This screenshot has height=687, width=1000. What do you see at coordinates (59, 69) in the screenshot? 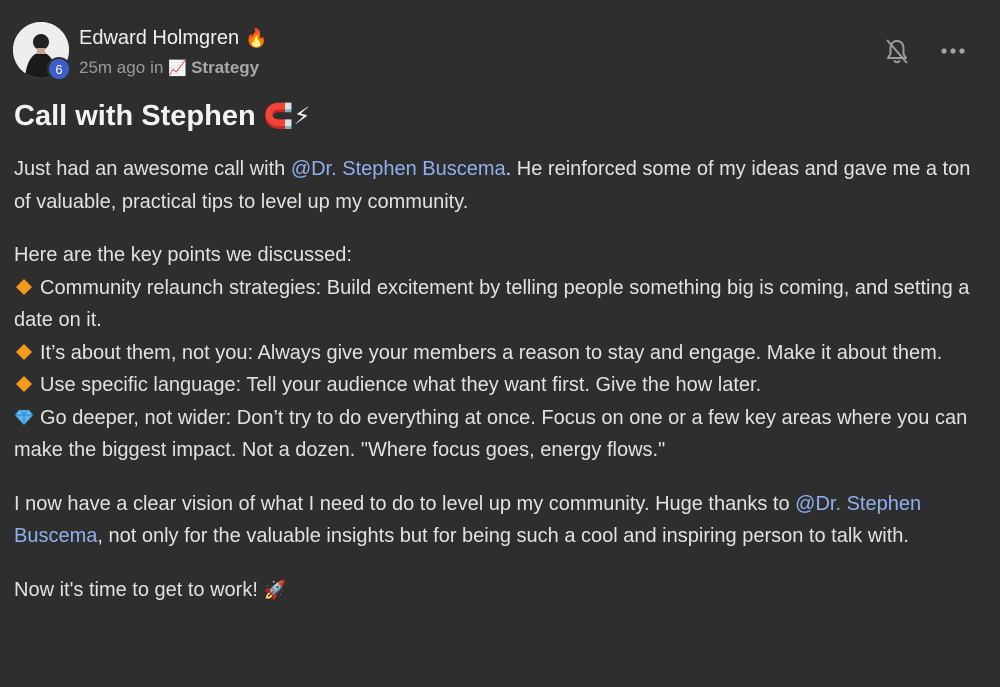
I see `level-badge: 6` at bounding box center [59, 69].